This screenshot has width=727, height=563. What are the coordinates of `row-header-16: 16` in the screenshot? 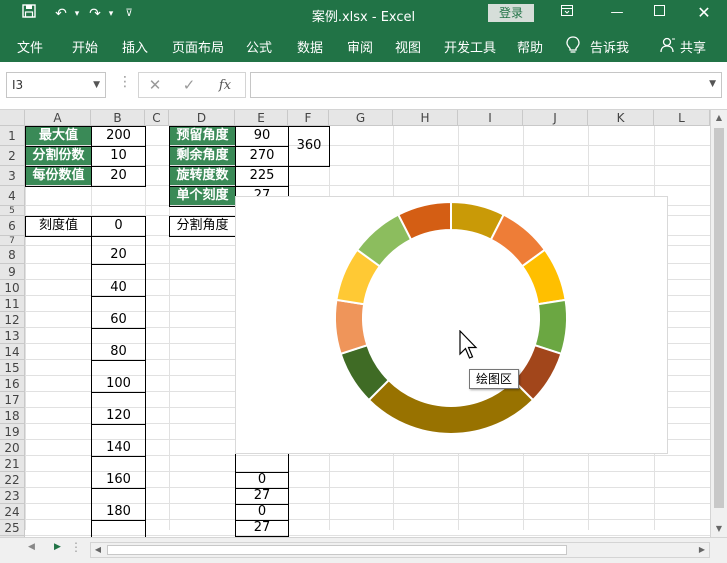 It's located at (12, 384).